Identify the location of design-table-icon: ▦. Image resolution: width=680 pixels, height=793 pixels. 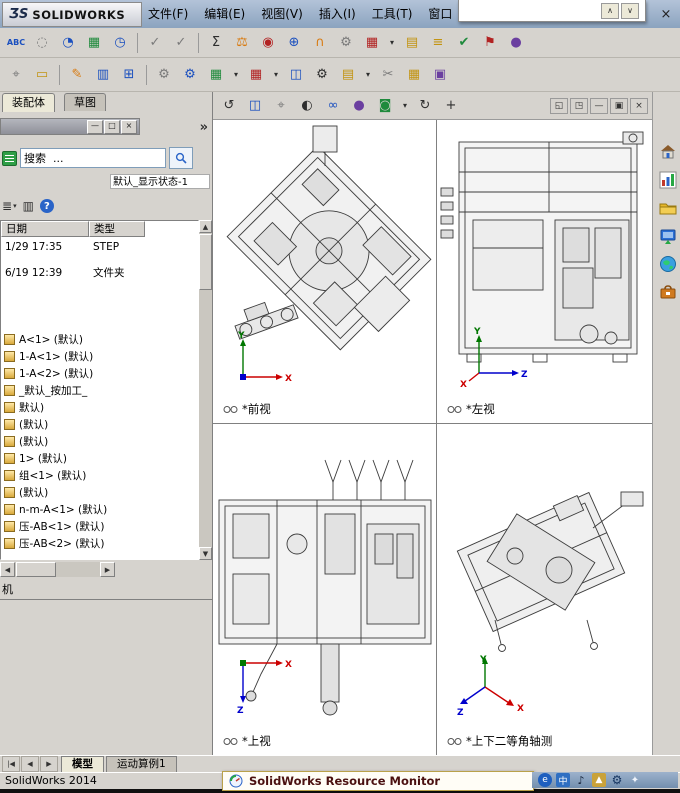
(372, 43).